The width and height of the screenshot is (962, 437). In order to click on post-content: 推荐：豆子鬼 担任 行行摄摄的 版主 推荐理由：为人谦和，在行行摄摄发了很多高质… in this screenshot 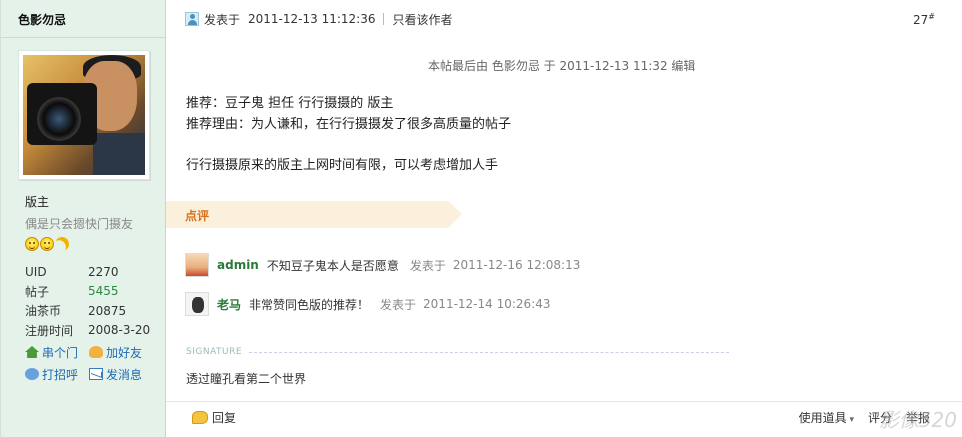, I will do `click(348, 134)`.